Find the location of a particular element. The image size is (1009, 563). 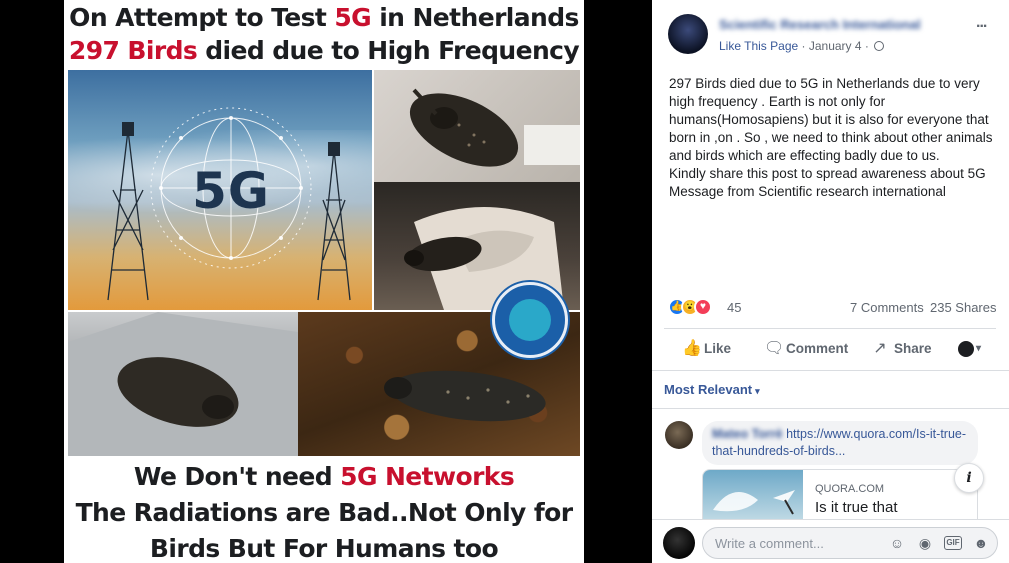

emoji-icon: ☺ is located at coordinates (897, 543).